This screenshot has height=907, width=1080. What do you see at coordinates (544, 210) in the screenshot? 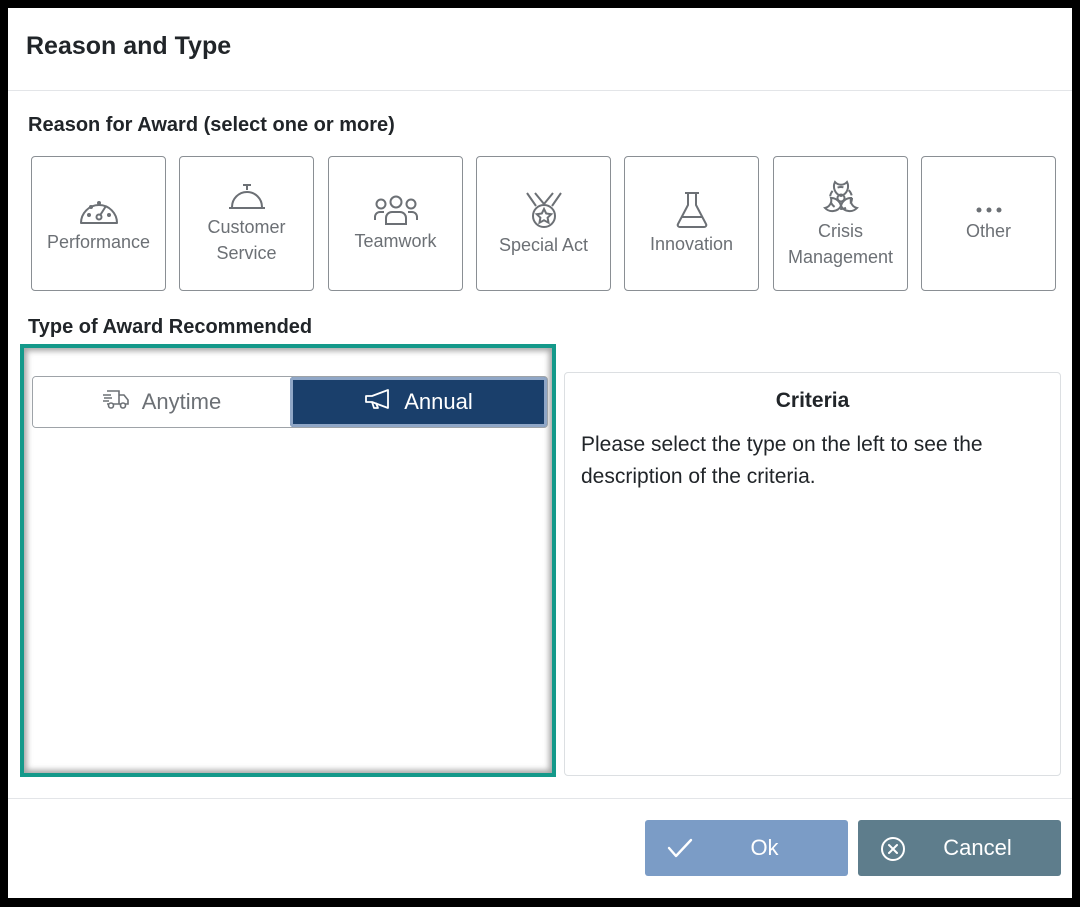
I see `medal-icon` at bounding box center [544, 210].